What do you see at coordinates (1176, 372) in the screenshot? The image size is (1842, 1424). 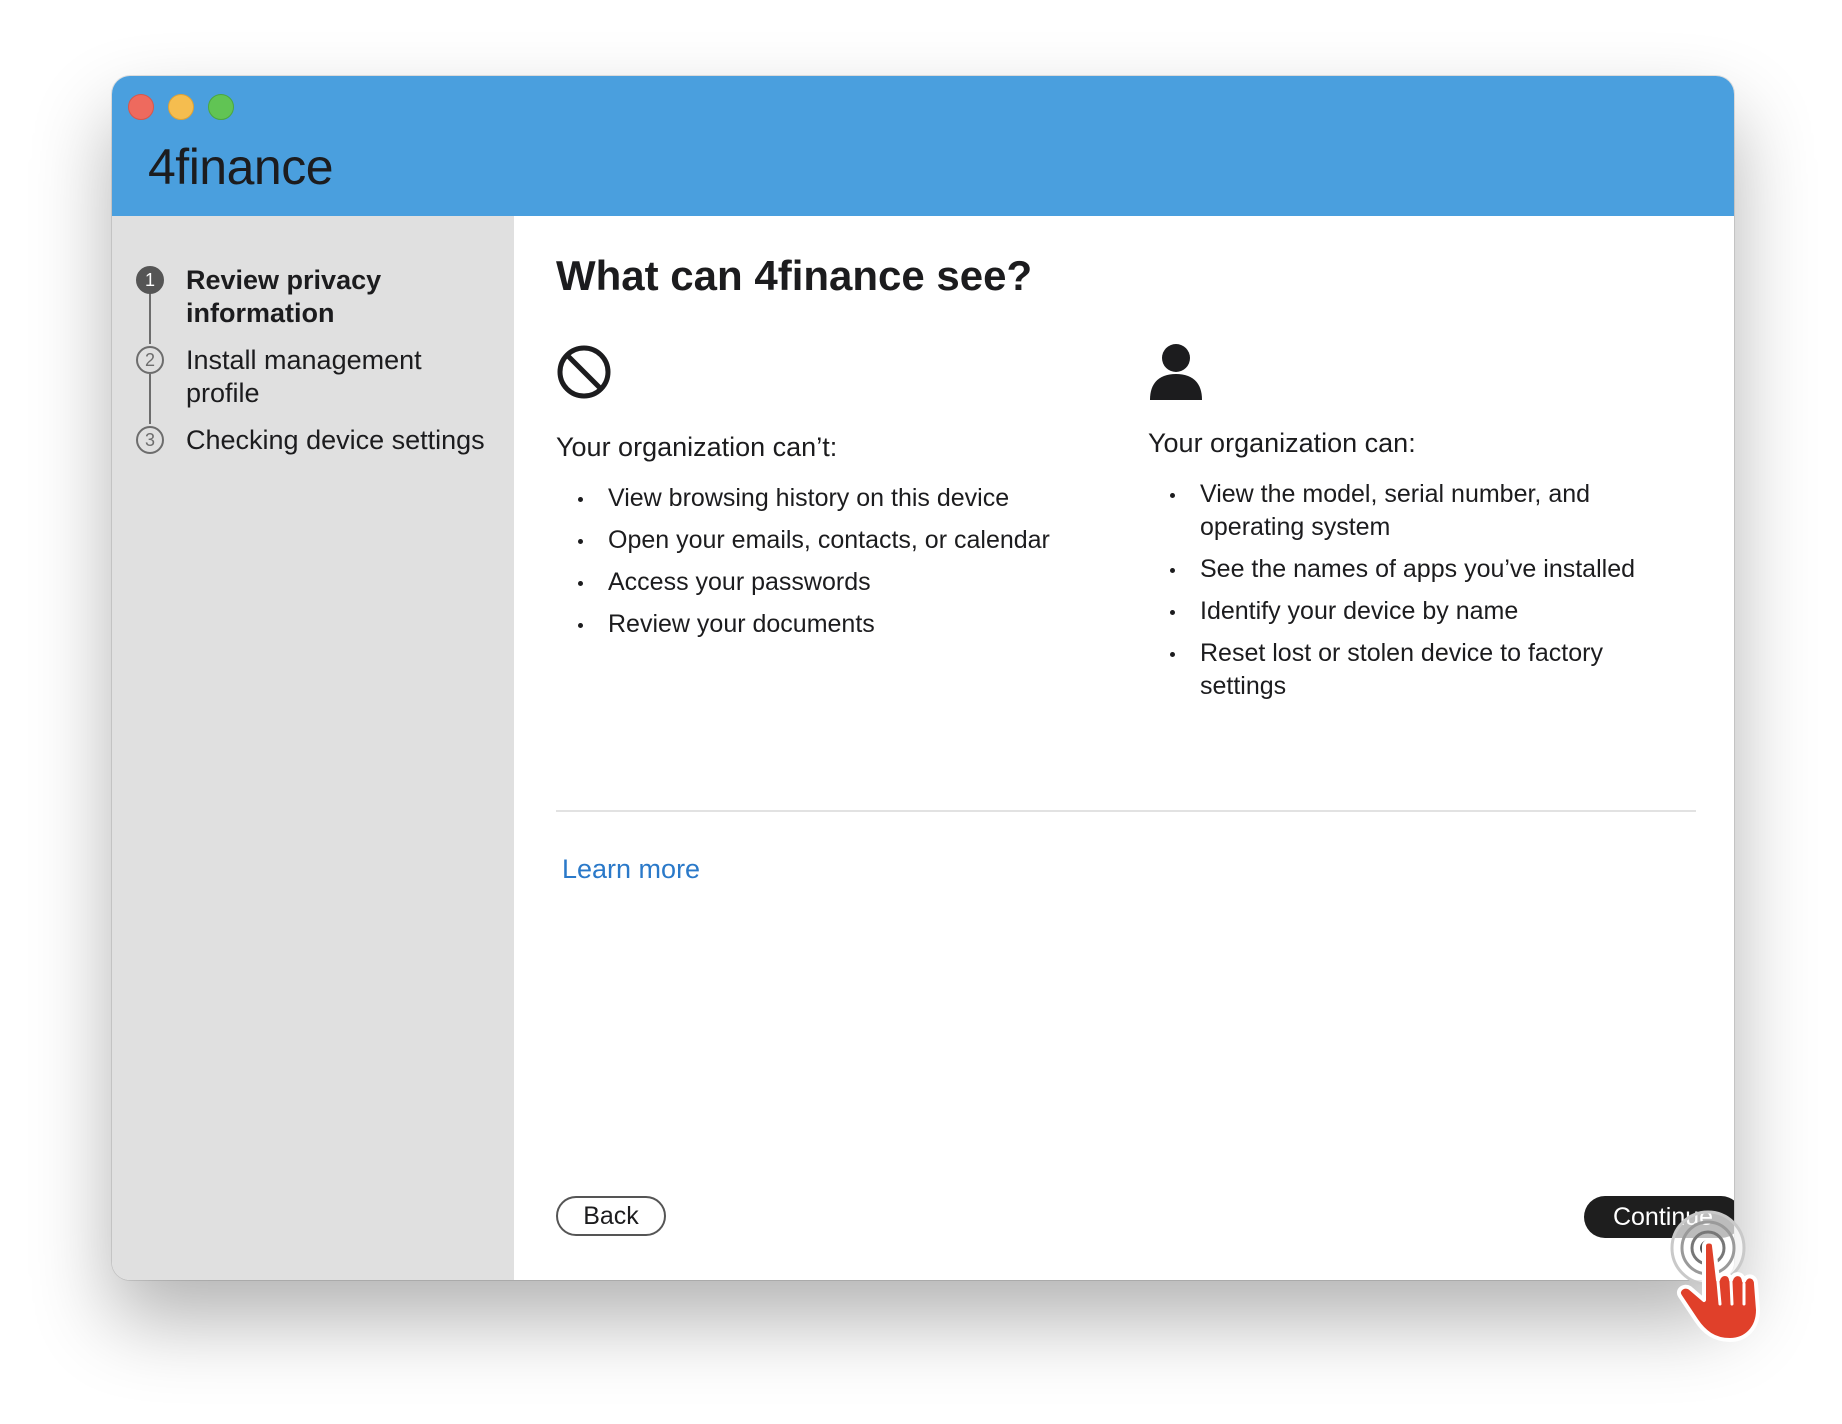 I see `person-icon` at bounding box center [1176, 372].